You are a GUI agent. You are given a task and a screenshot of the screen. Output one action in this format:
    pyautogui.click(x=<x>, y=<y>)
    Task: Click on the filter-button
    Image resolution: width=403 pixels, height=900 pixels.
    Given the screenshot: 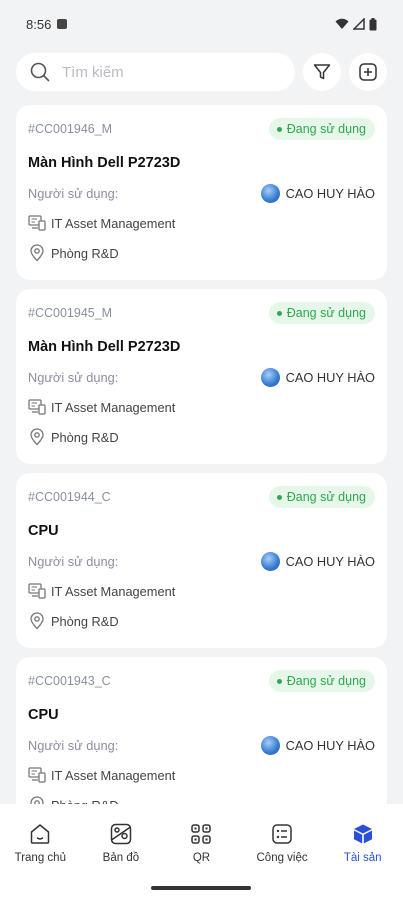 What is the action you would take?
    pyautogui.click(x=322, y=72)
    